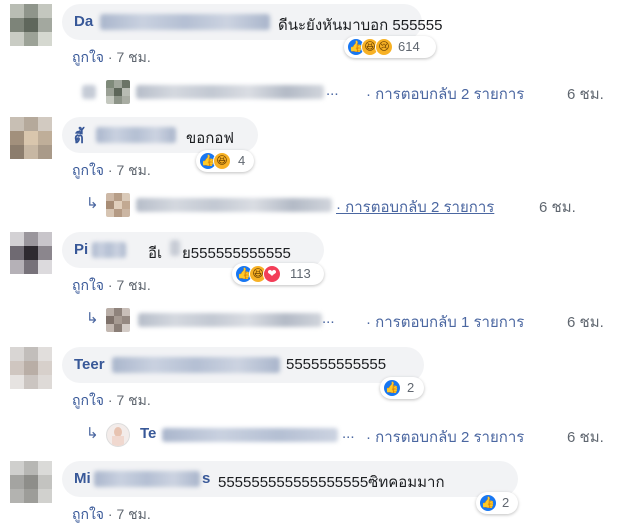 The image size is (619, 528). I want to click on commenter-name: ตี้, so click(79, 138).